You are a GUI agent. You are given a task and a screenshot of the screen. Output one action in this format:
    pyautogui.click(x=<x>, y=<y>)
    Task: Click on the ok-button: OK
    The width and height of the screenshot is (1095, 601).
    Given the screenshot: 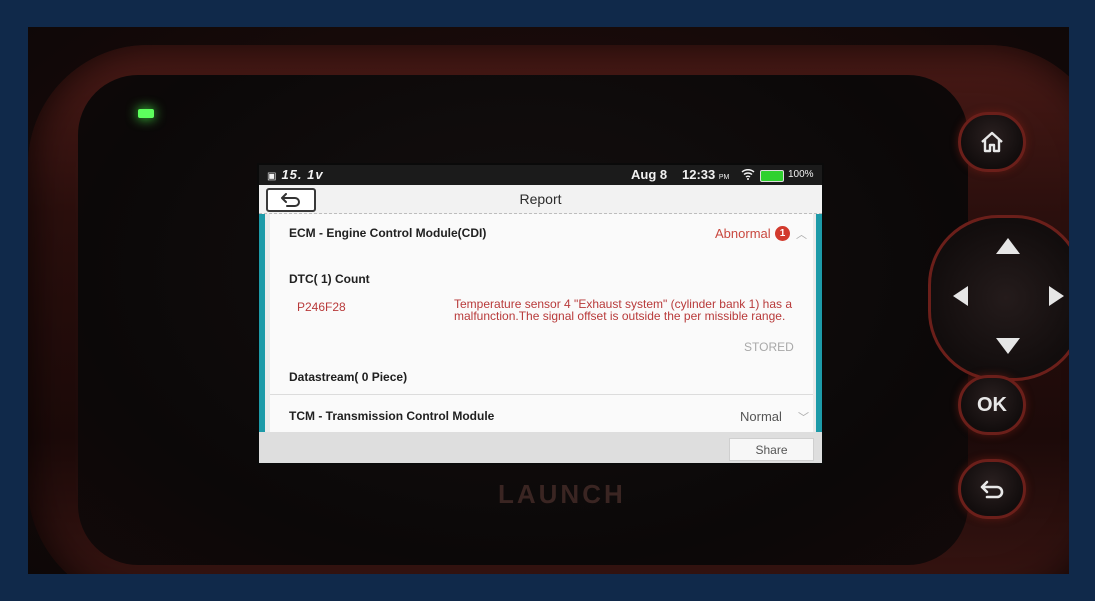 What is the action you would take?
    pyautogui.click(x=992, y=405)
    